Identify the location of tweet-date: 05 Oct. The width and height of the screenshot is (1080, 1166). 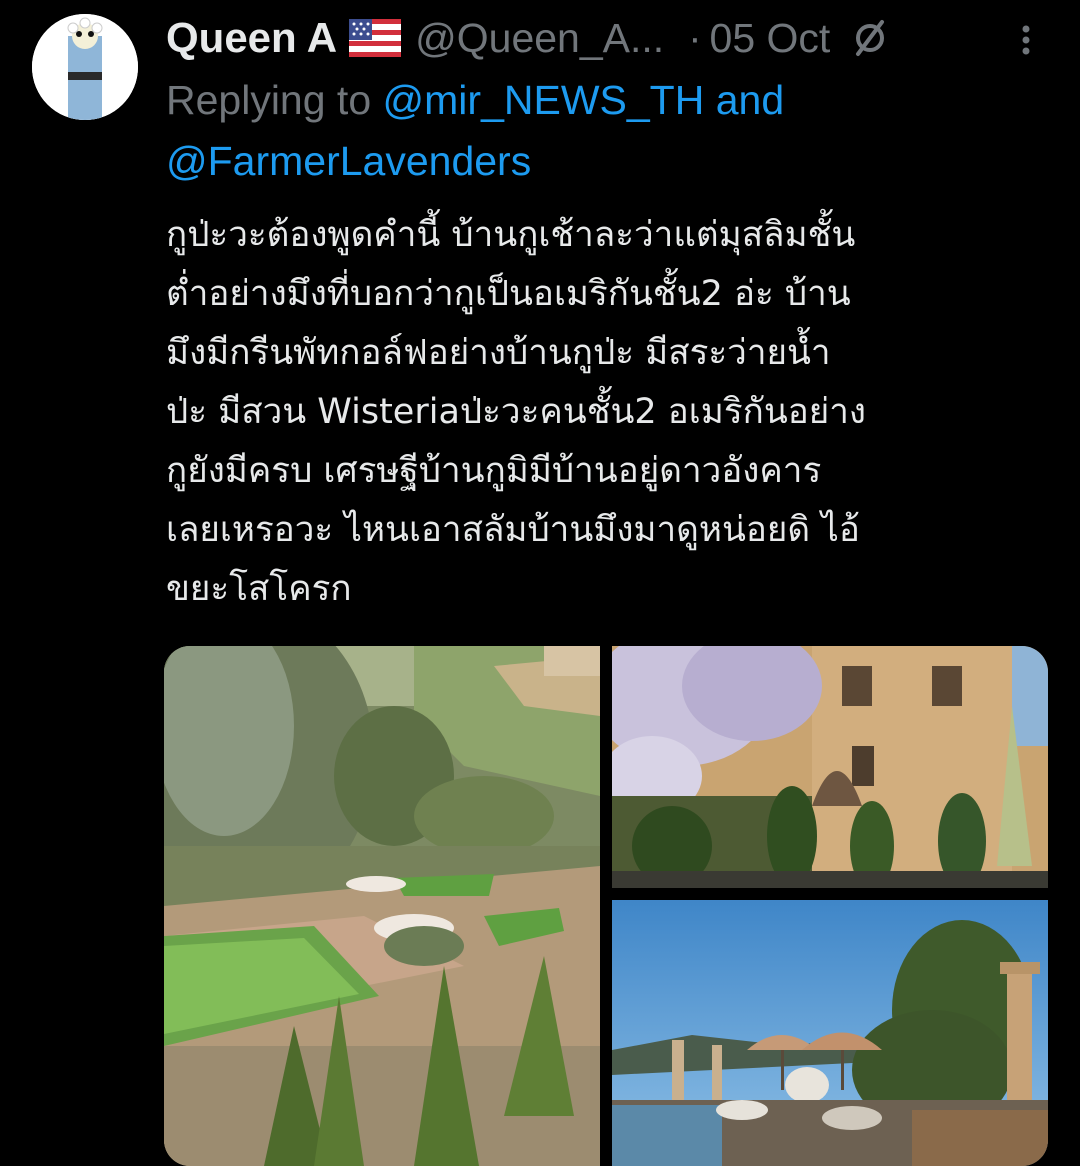
(770, 38).